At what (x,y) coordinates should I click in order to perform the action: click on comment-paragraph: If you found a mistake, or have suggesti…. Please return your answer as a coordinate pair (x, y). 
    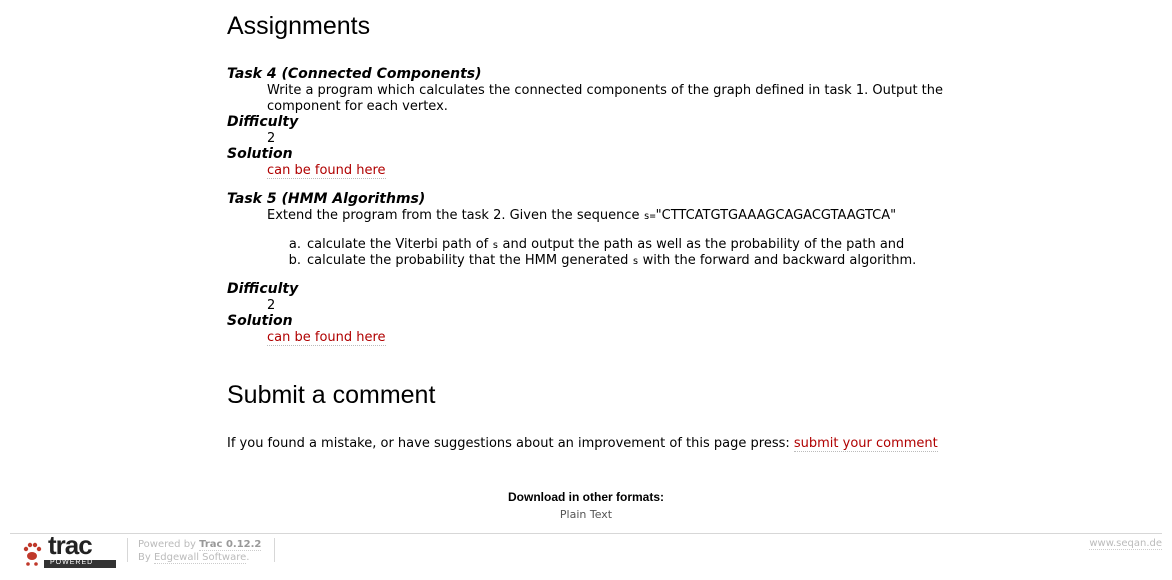
    Looking at the image, I should click on (582, 444).